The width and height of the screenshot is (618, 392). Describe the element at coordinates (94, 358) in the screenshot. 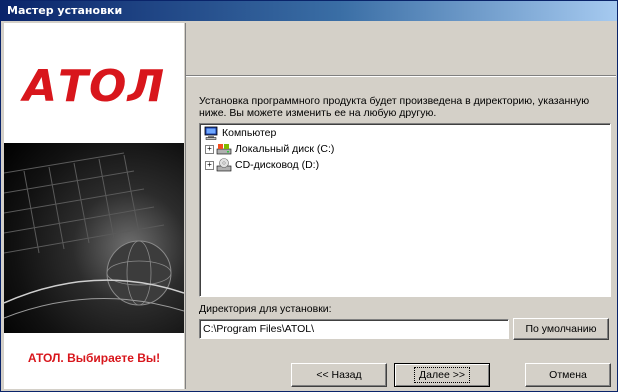

I see `tagline: АТОЛ. Выбираете Вы!` at that location.